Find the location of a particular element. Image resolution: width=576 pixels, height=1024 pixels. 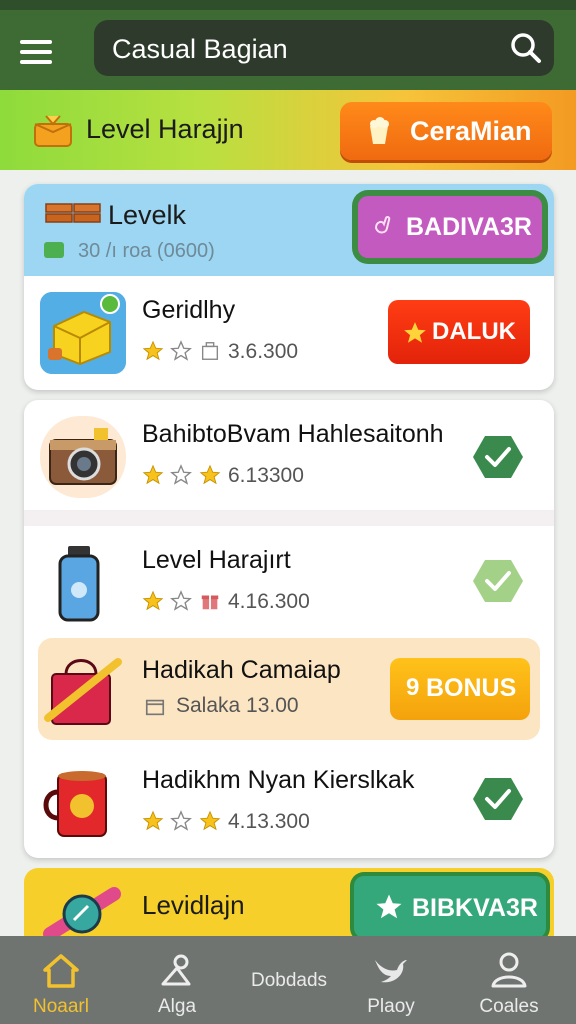

nav-plaoy-label: Plaoy is located at coordinates (391, 1006).